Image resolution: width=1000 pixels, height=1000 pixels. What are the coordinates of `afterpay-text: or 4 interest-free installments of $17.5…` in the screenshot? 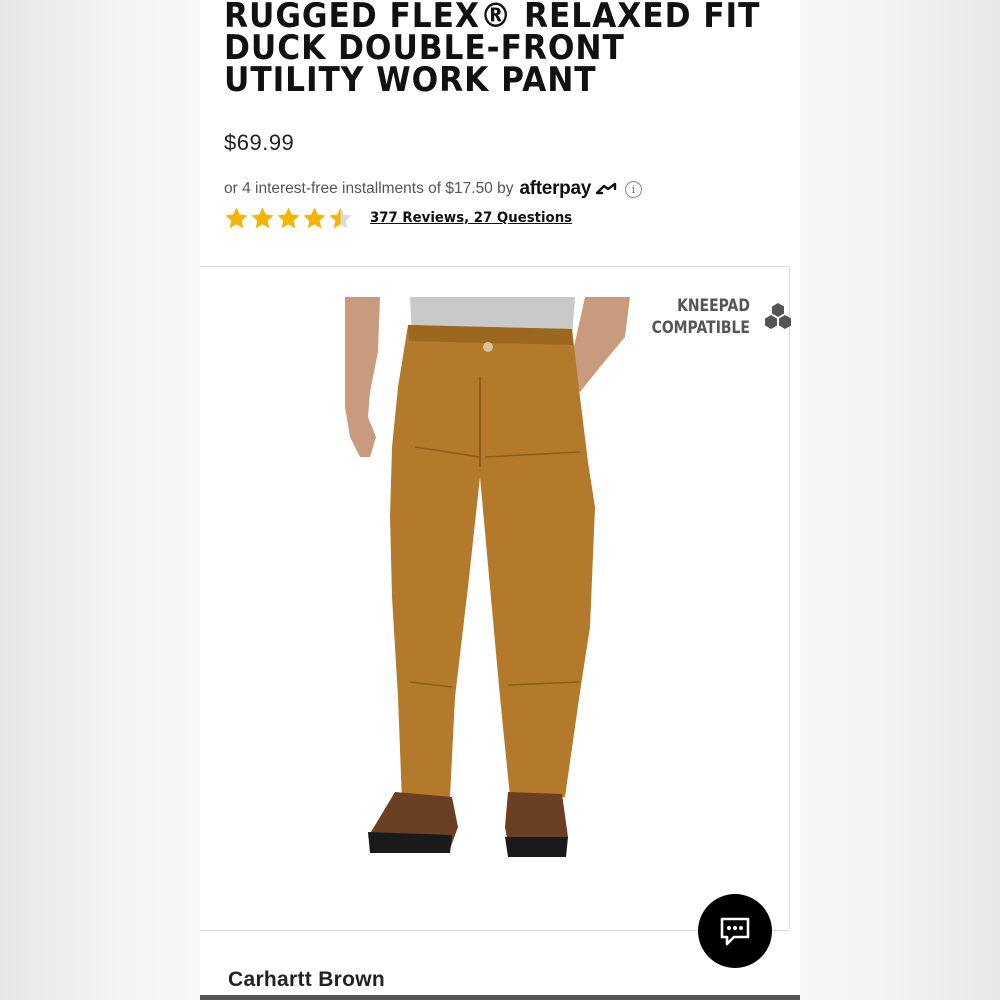 It's located at (369, 188).